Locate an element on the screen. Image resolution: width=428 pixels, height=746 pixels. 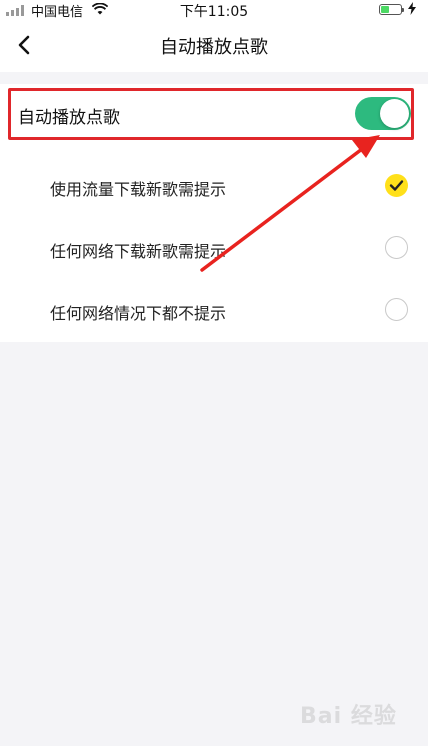
option-label: 任何网络情况下都不提示 is located at coordinates (138, 313).